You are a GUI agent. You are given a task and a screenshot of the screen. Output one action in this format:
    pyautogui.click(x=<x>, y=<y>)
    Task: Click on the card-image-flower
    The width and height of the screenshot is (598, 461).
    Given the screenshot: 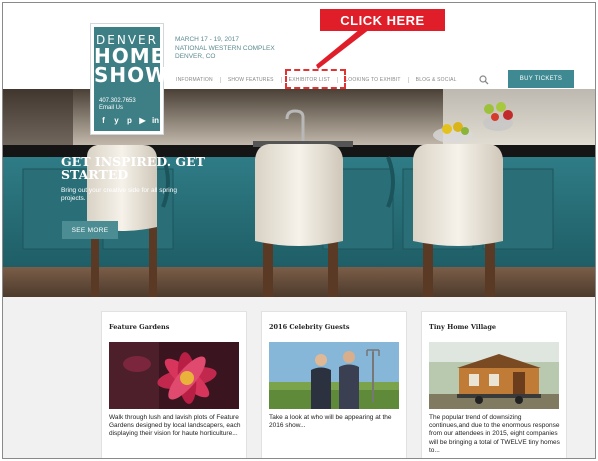 What is the action you would take?
    pyautogui.click(x=174, y=375)
    